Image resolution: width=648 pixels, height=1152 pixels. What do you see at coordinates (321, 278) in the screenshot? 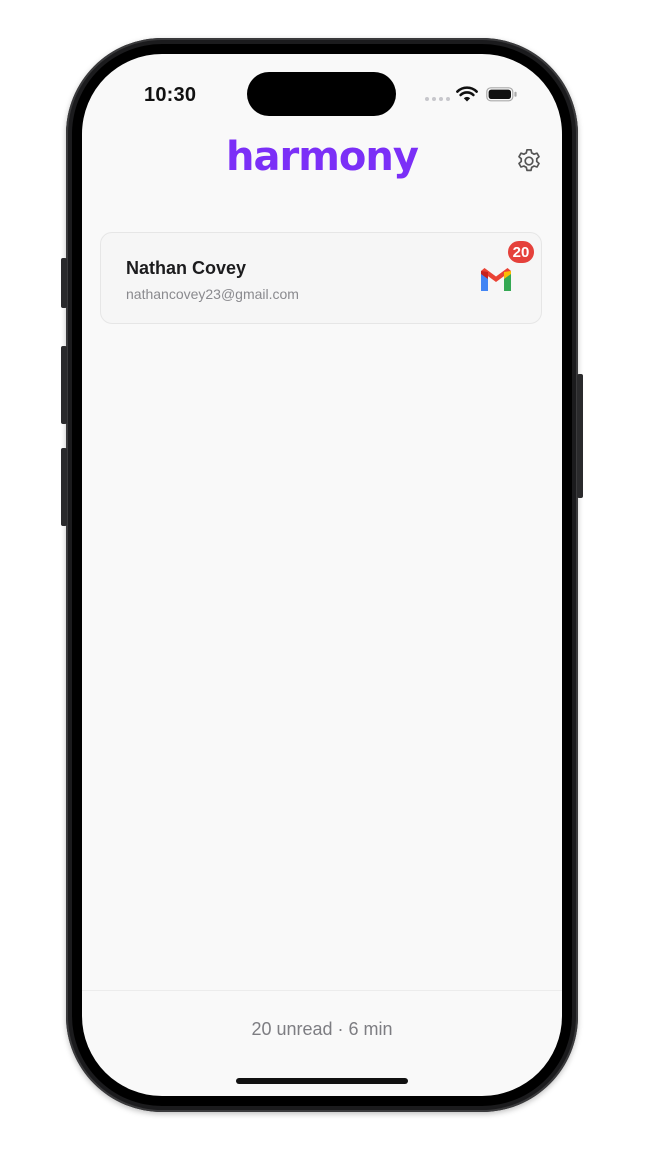
I see `account-card: Nathan Covey nathancovey23@gmail.com 20` at bounding box center [321, 278].